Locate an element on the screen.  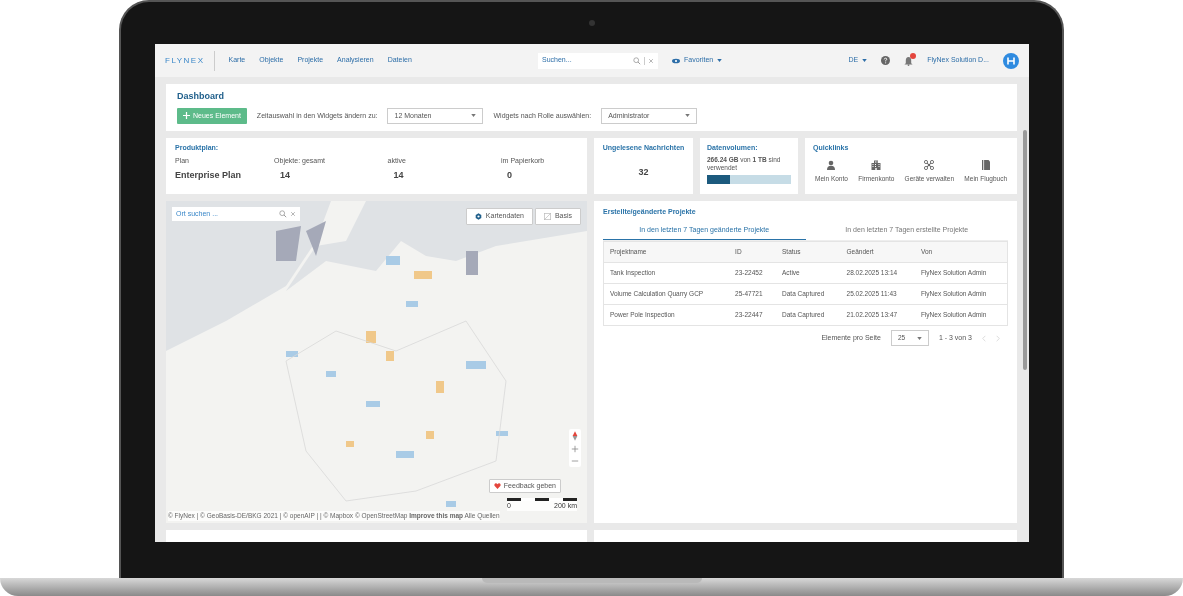
page-title: Dashboard is located at coordinates (201, 96).